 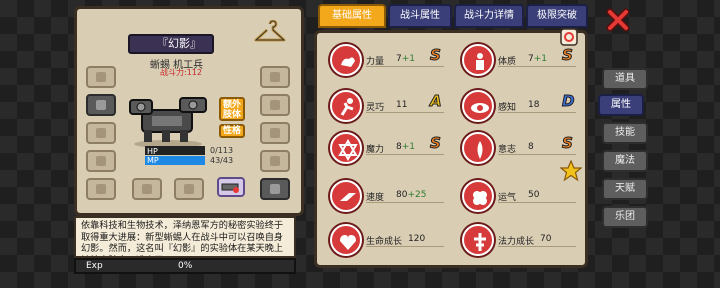 I want to click on stat-3: 感知 18 D, so click(x=521, y=108).